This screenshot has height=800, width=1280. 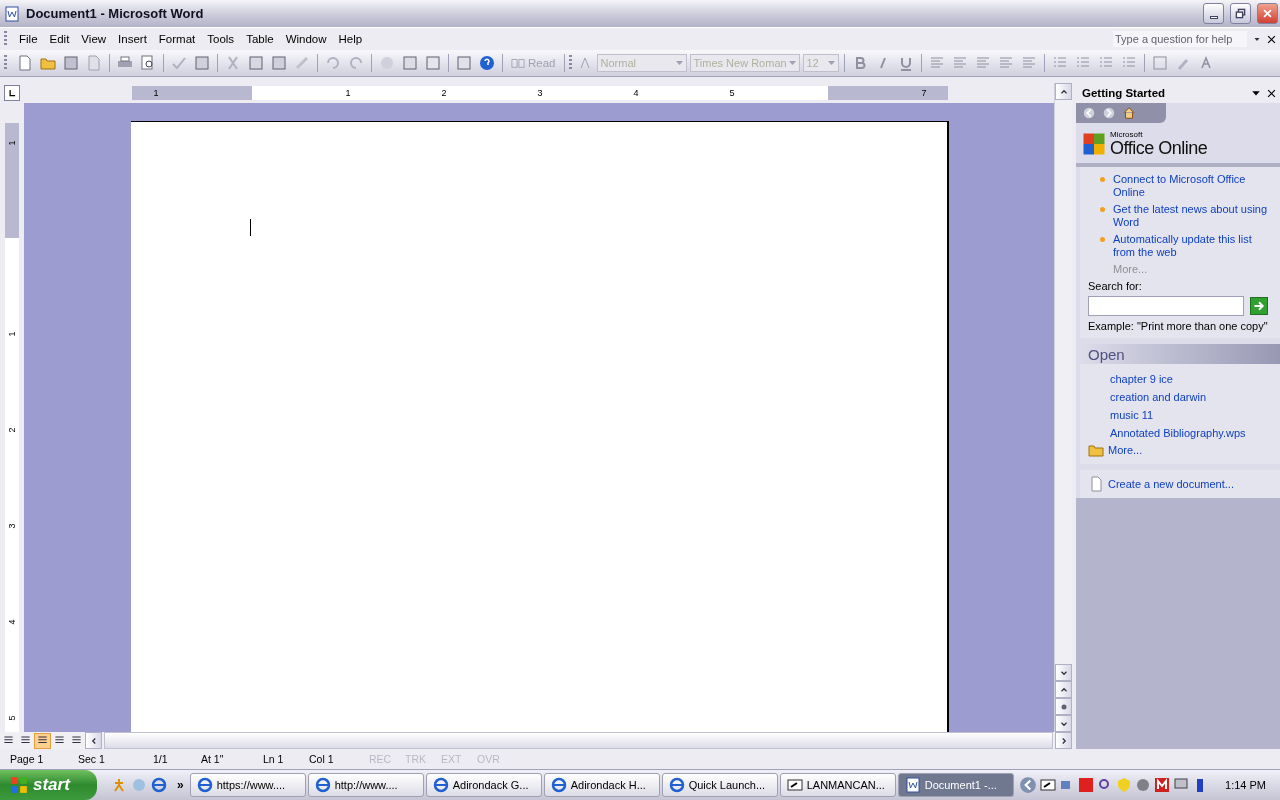 I want to click on justify-icon, so click(x=1005, y=63).